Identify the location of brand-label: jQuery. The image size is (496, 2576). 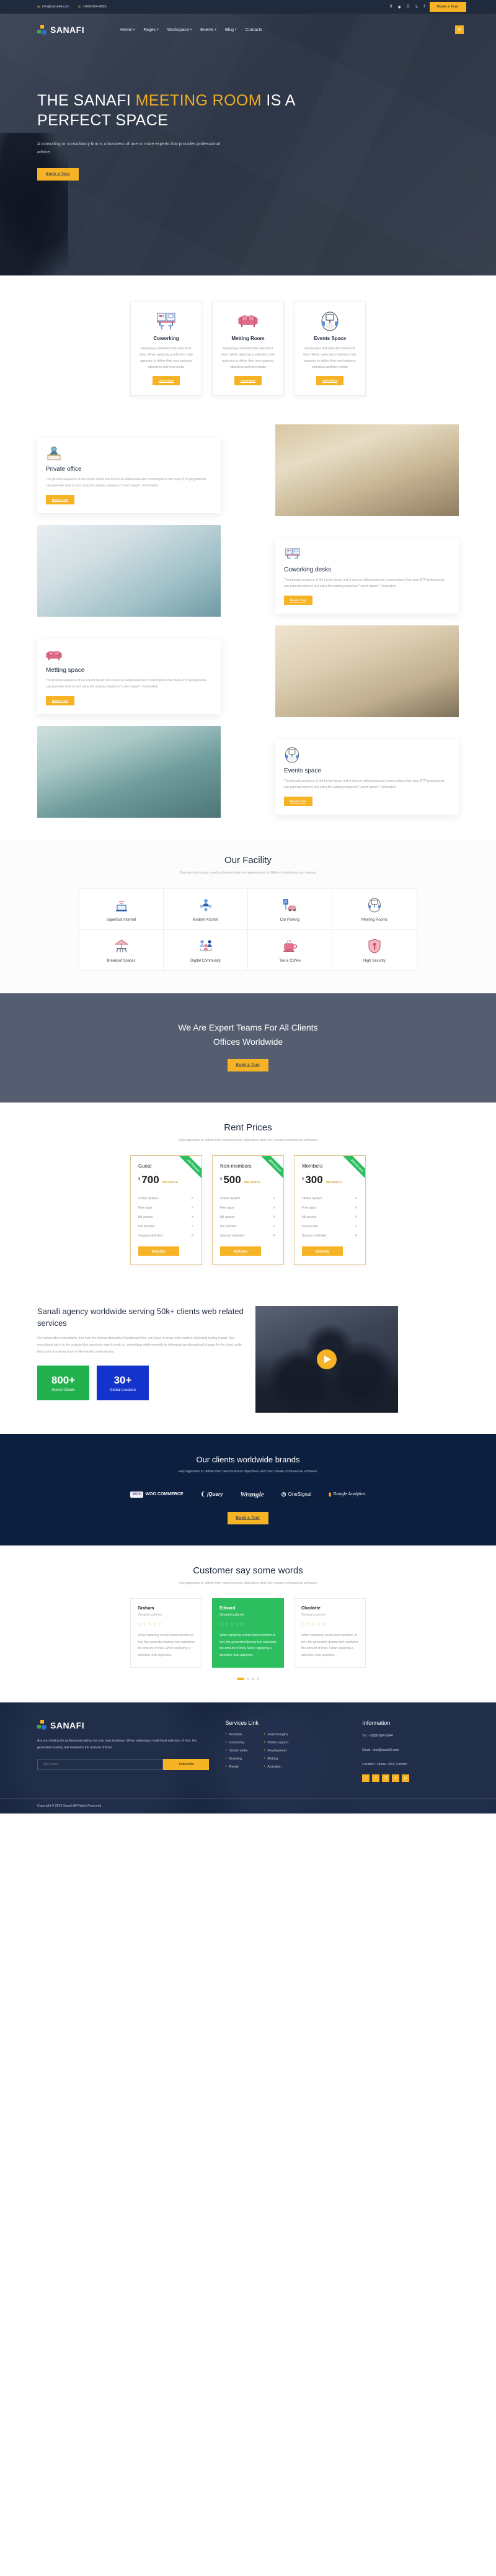
(215, 1494).